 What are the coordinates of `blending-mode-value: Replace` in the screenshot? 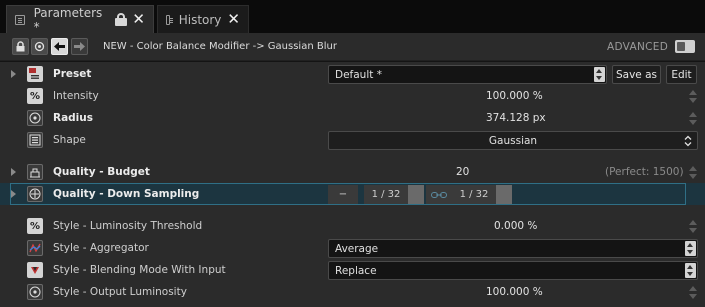 It's located at (356, 271).